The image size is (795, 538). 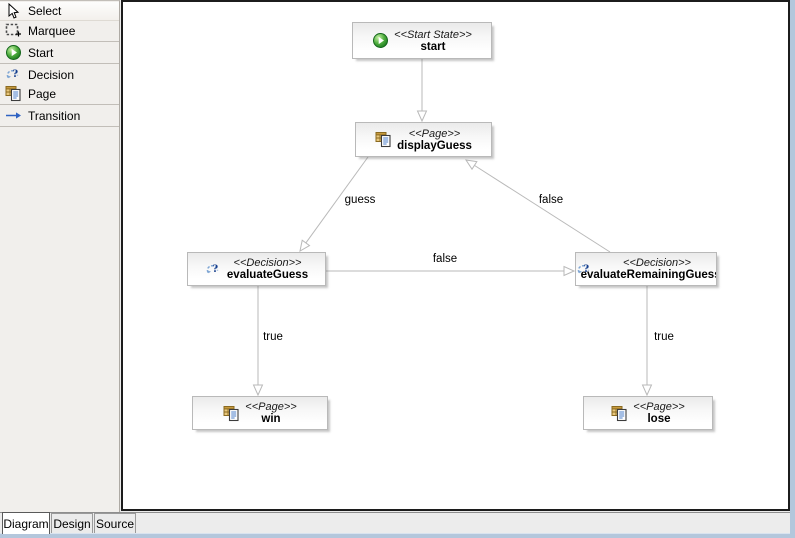 I want to click on edge-label-evaluateGuess-to-win: true, so click(x=273, y=337).